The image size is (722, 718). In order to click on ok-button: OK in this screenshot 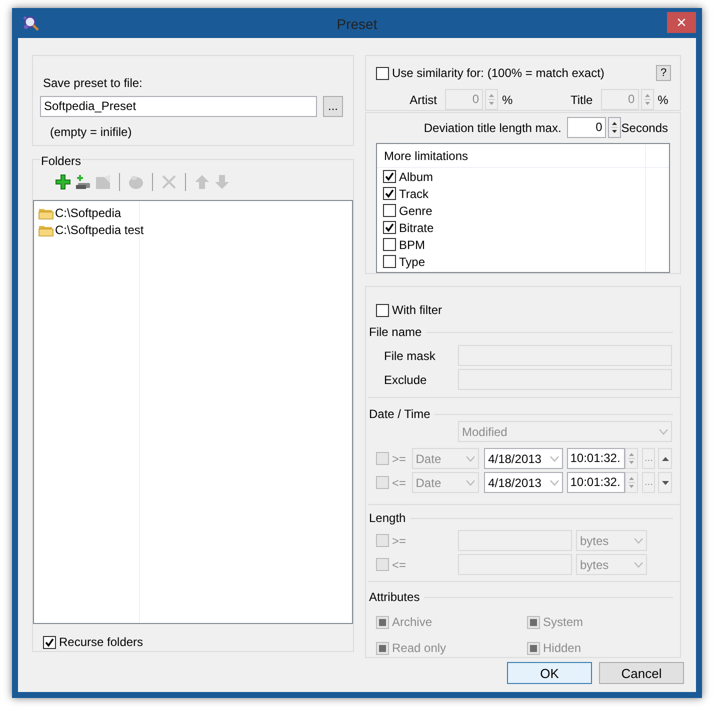, I will do `click(549, 673)`.